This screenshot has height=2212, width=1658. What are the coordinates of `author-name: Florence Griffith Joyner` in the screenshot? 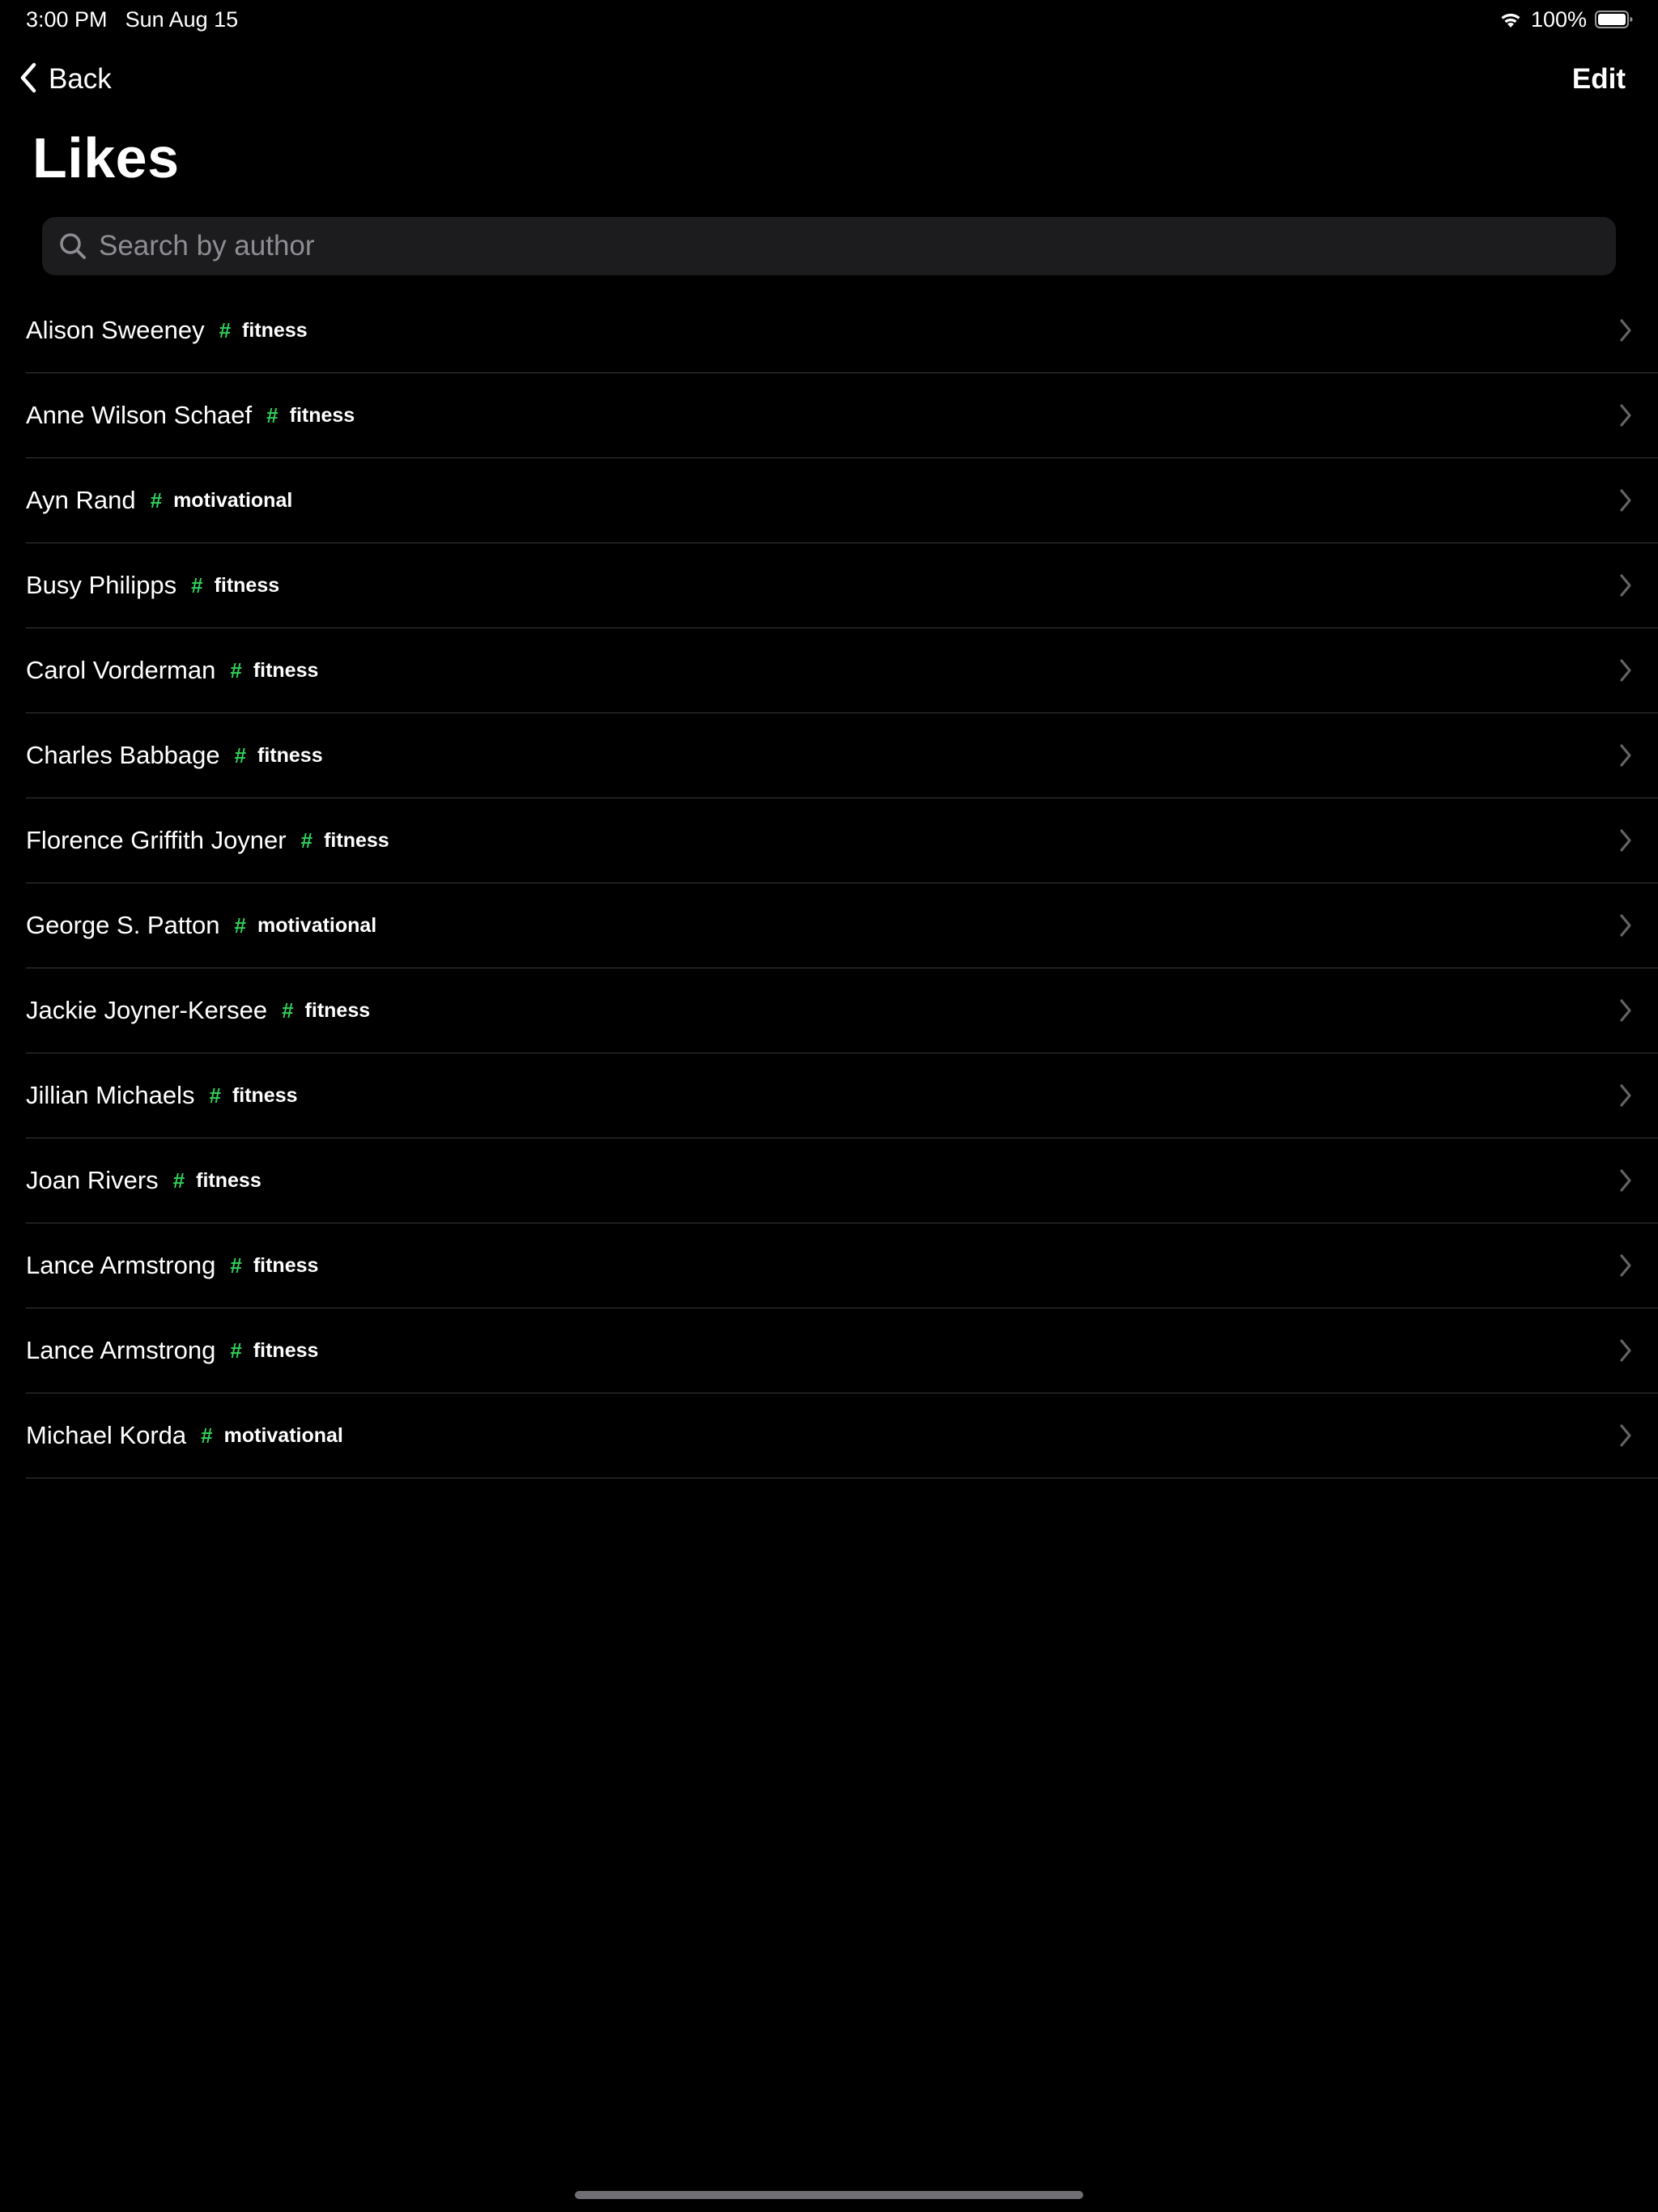 It's located at (156, 840).